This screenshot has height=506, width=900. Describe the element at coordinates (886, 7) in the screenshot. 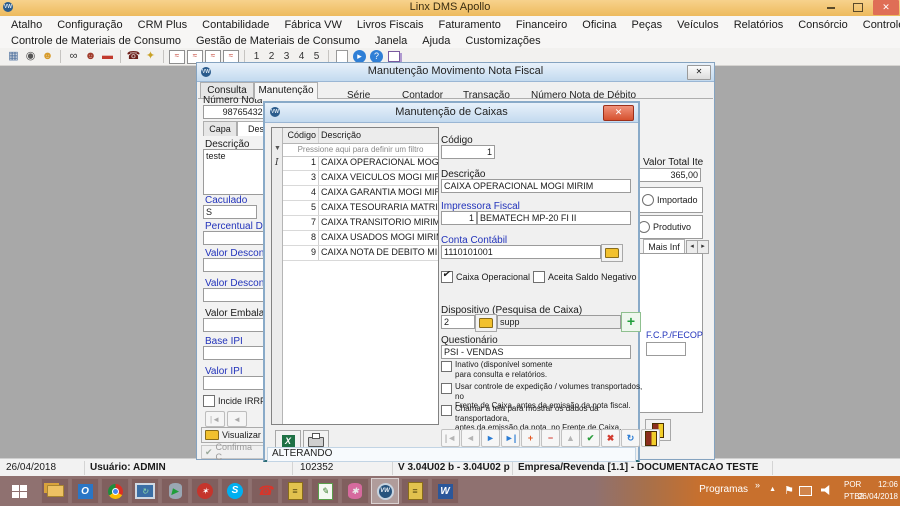

I see `close-button: ✕` at that location.